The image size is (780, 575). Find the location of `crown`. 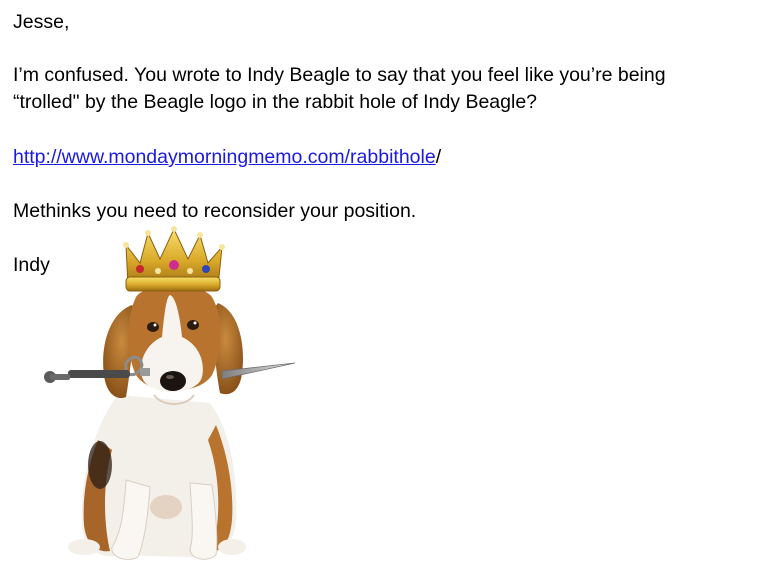

crown is located at coordinates (174, 259).